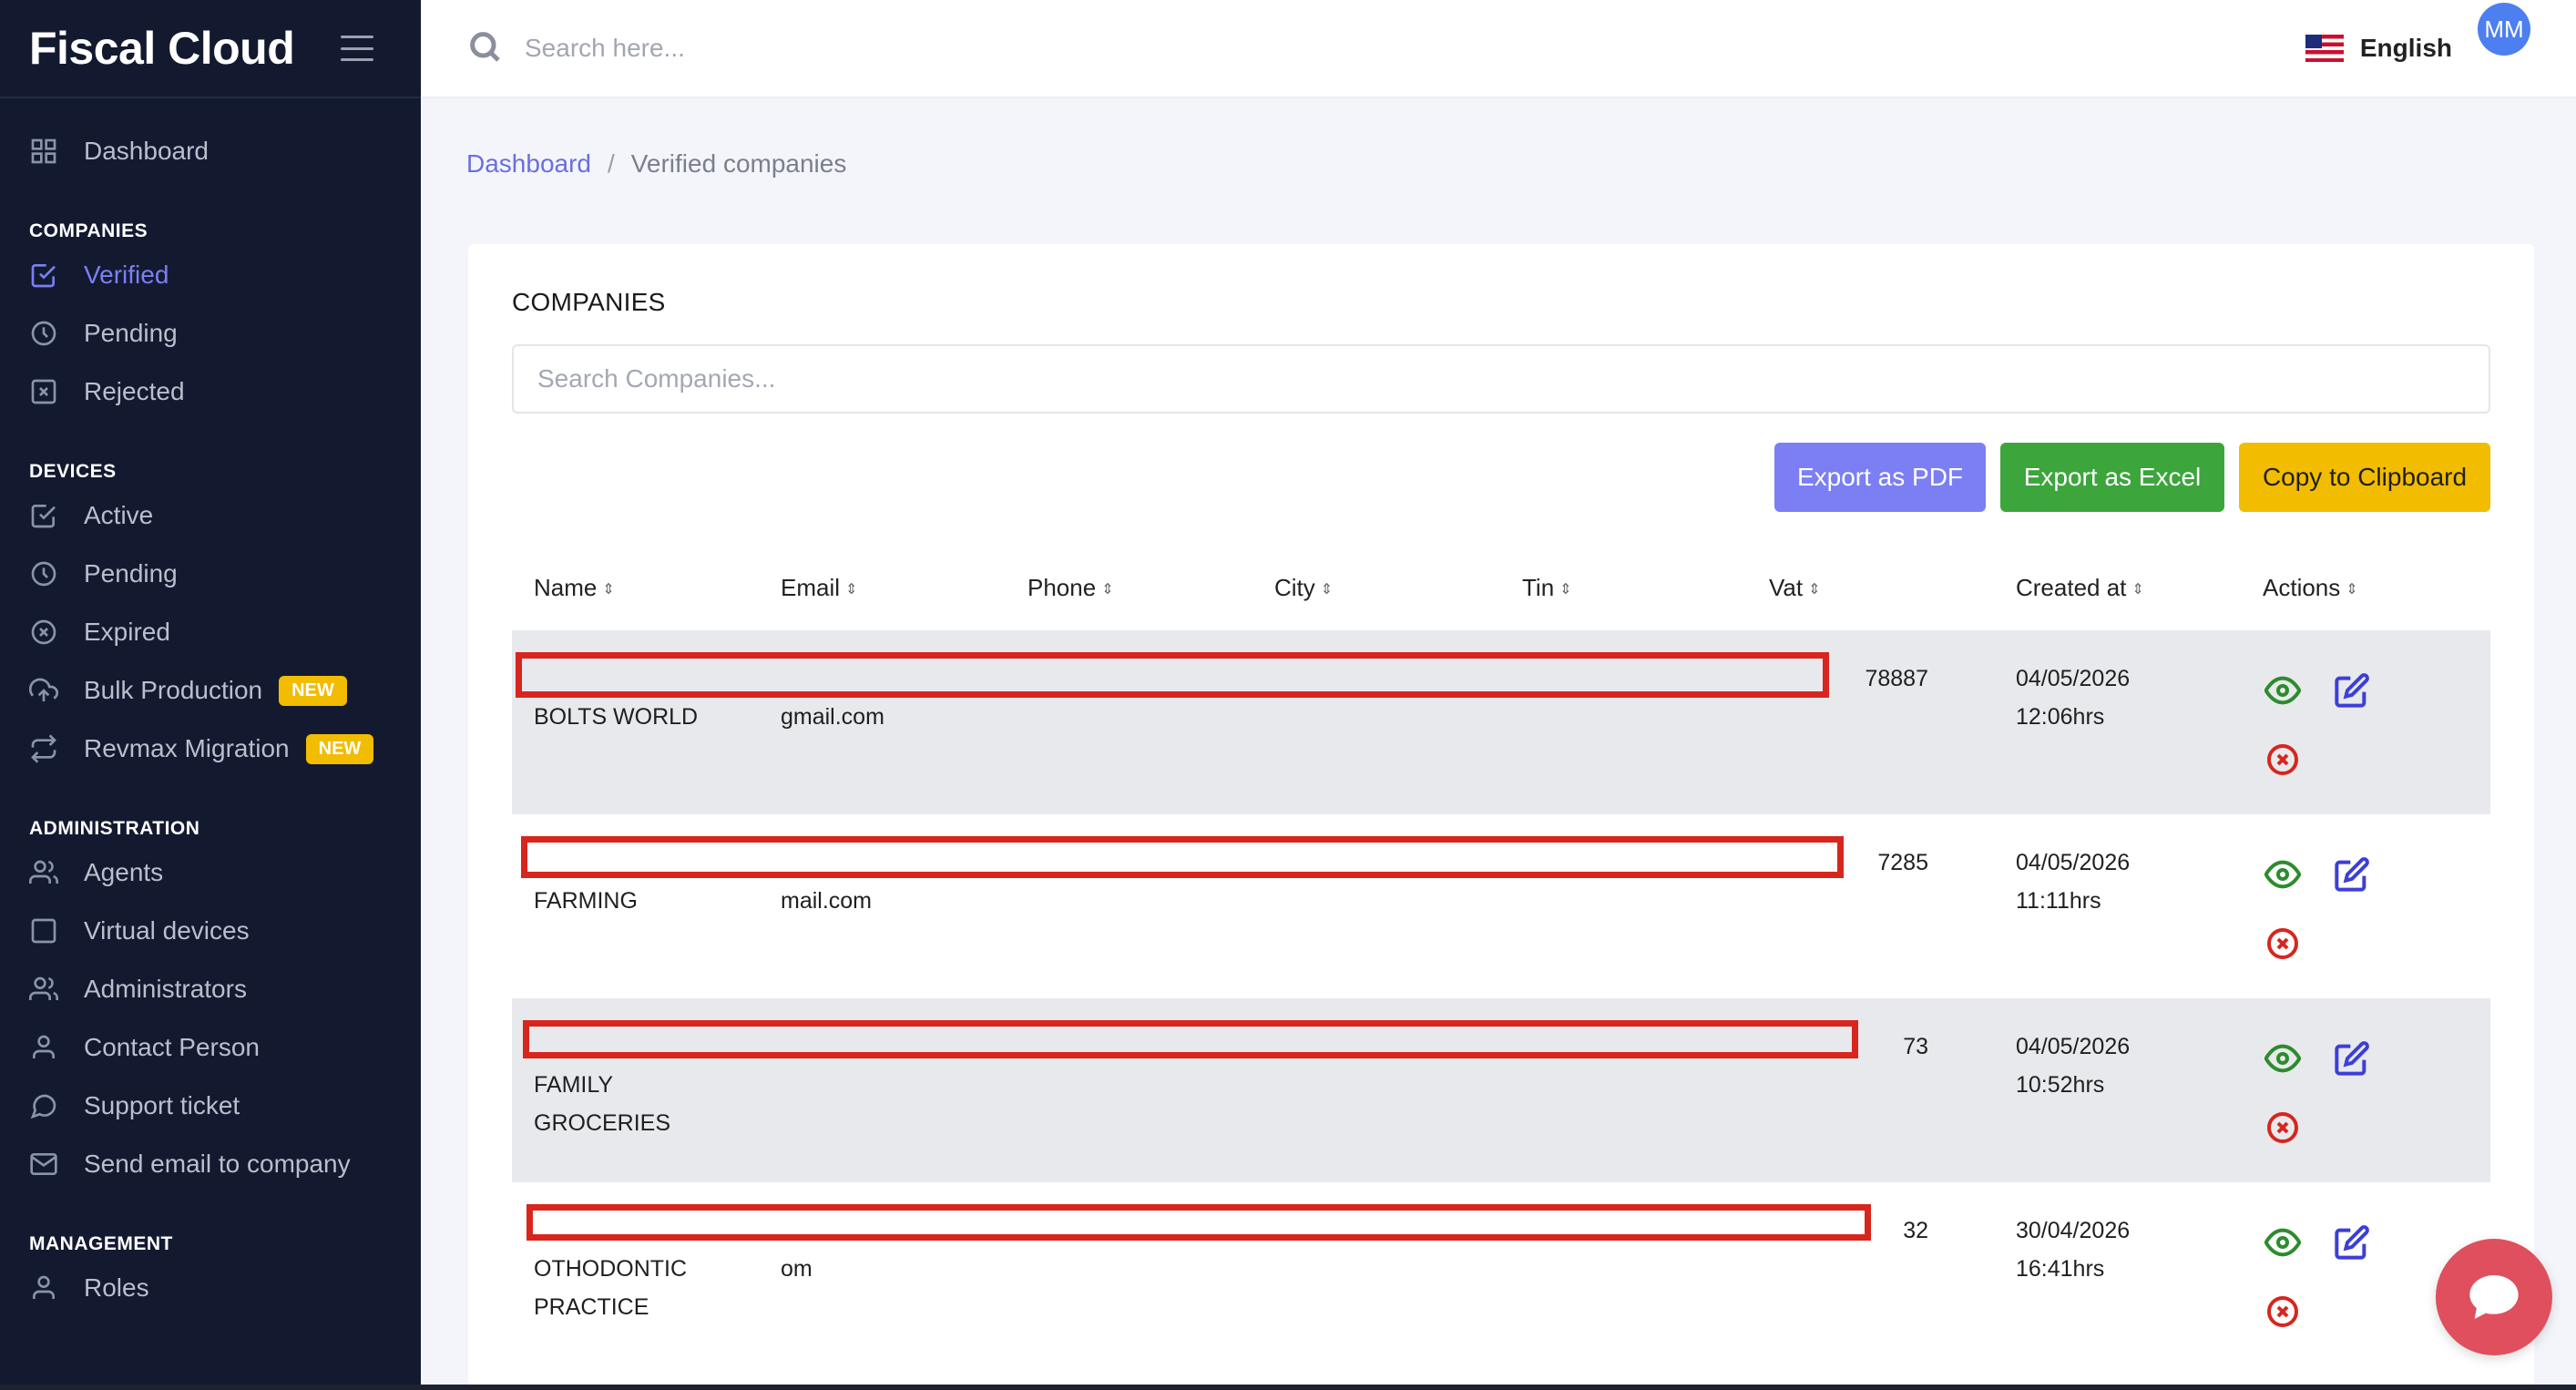 The width and height of the screenshot is (2576, 1390). What do you see at coordinates (1871, 587) in the screenshot?
I see `column-header-vat: Vat ⇕` at bounding box center [1871, 587].